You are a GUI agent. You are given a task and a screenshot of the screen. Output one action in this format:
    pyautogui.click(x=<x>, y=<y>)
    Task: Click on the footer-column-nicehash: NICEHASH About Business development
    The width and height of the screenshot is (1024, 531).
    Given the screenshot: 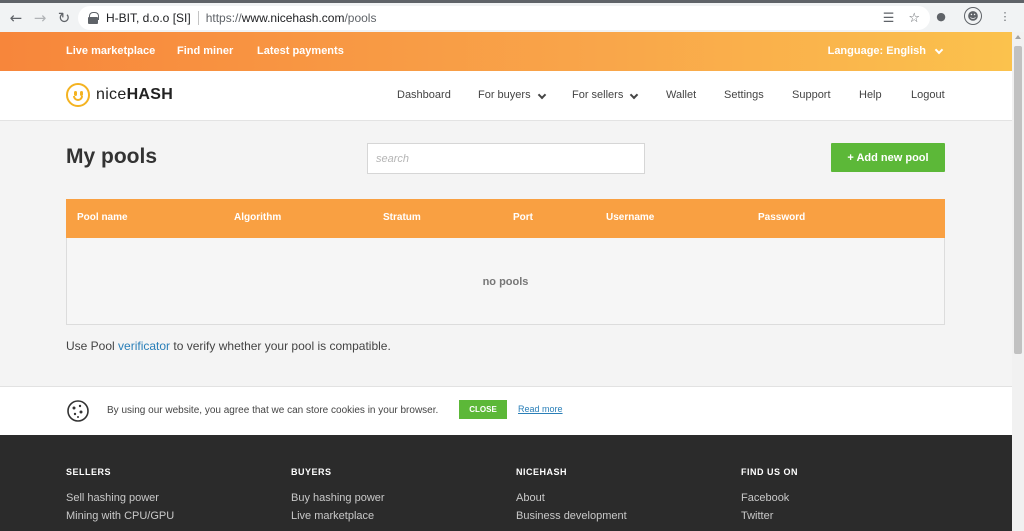 What is the action you would take?
    pyautogui.click(x=571, y=497)
    